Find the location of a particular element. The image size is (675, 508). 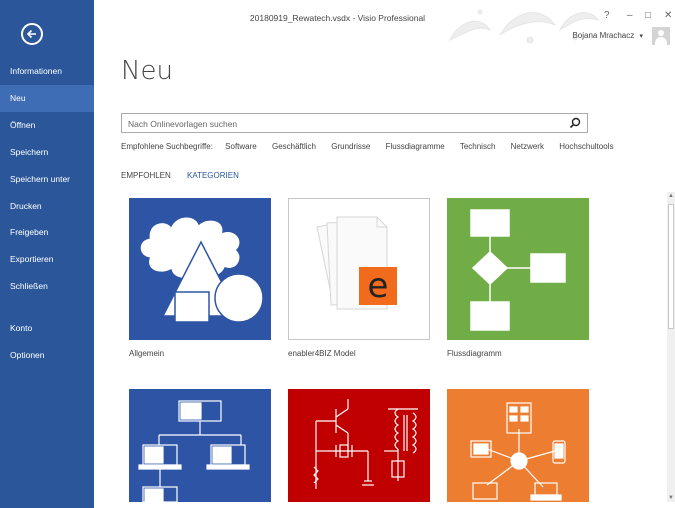

suggested-term-hochschultools: Hochschultools is located at coordinates (586, 146).